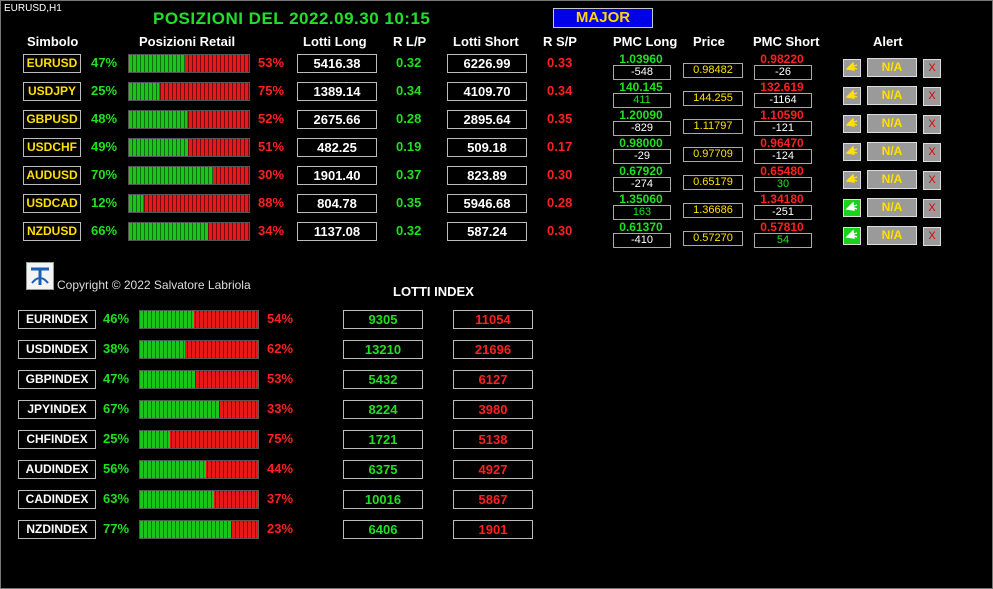 The image size is (993, 589). Describe the element at coordinates (782, 87) in the screenshot. I see `pmc-short-value: 132.619` at that location.